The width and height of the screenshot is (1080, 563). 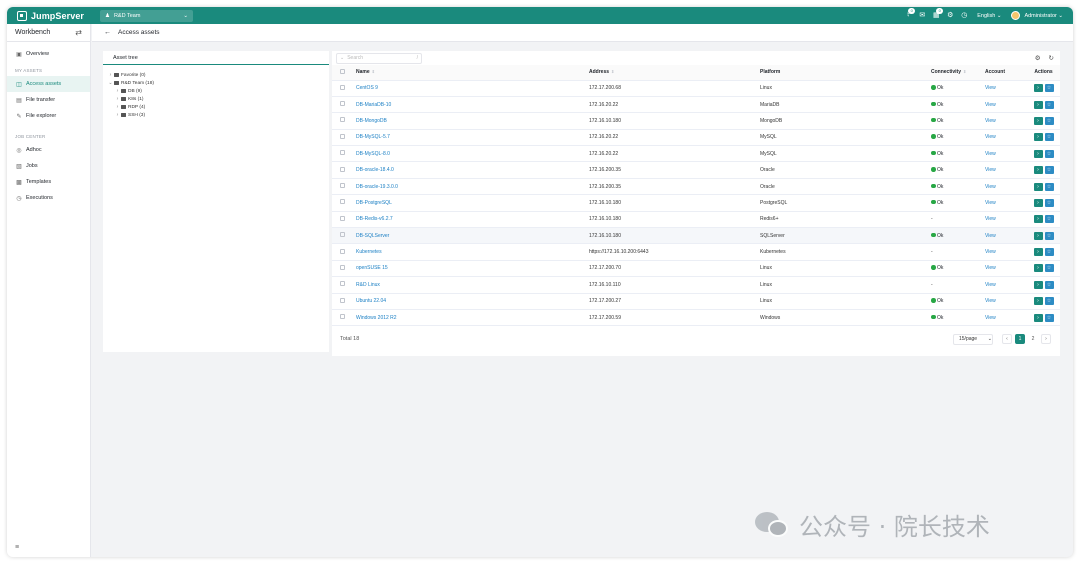 I want to click on asset-name-link: DB-MySQL-5.7, so click(x=373, y=137).